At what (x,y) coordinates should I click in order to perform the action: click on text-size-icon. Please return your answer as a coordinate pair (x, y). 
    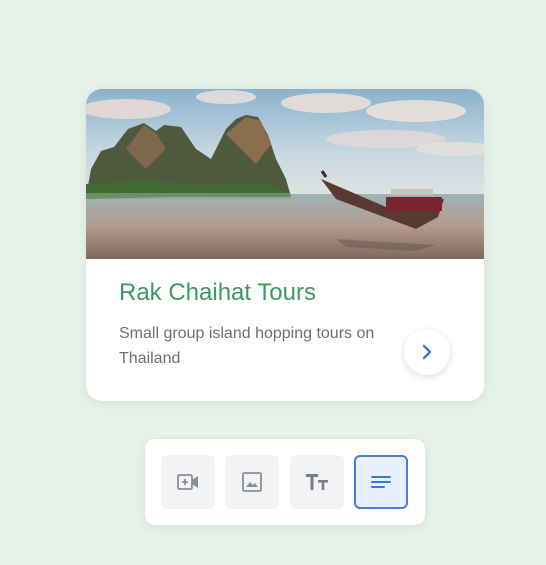
    Looking at the image, I should click on (317, 482).